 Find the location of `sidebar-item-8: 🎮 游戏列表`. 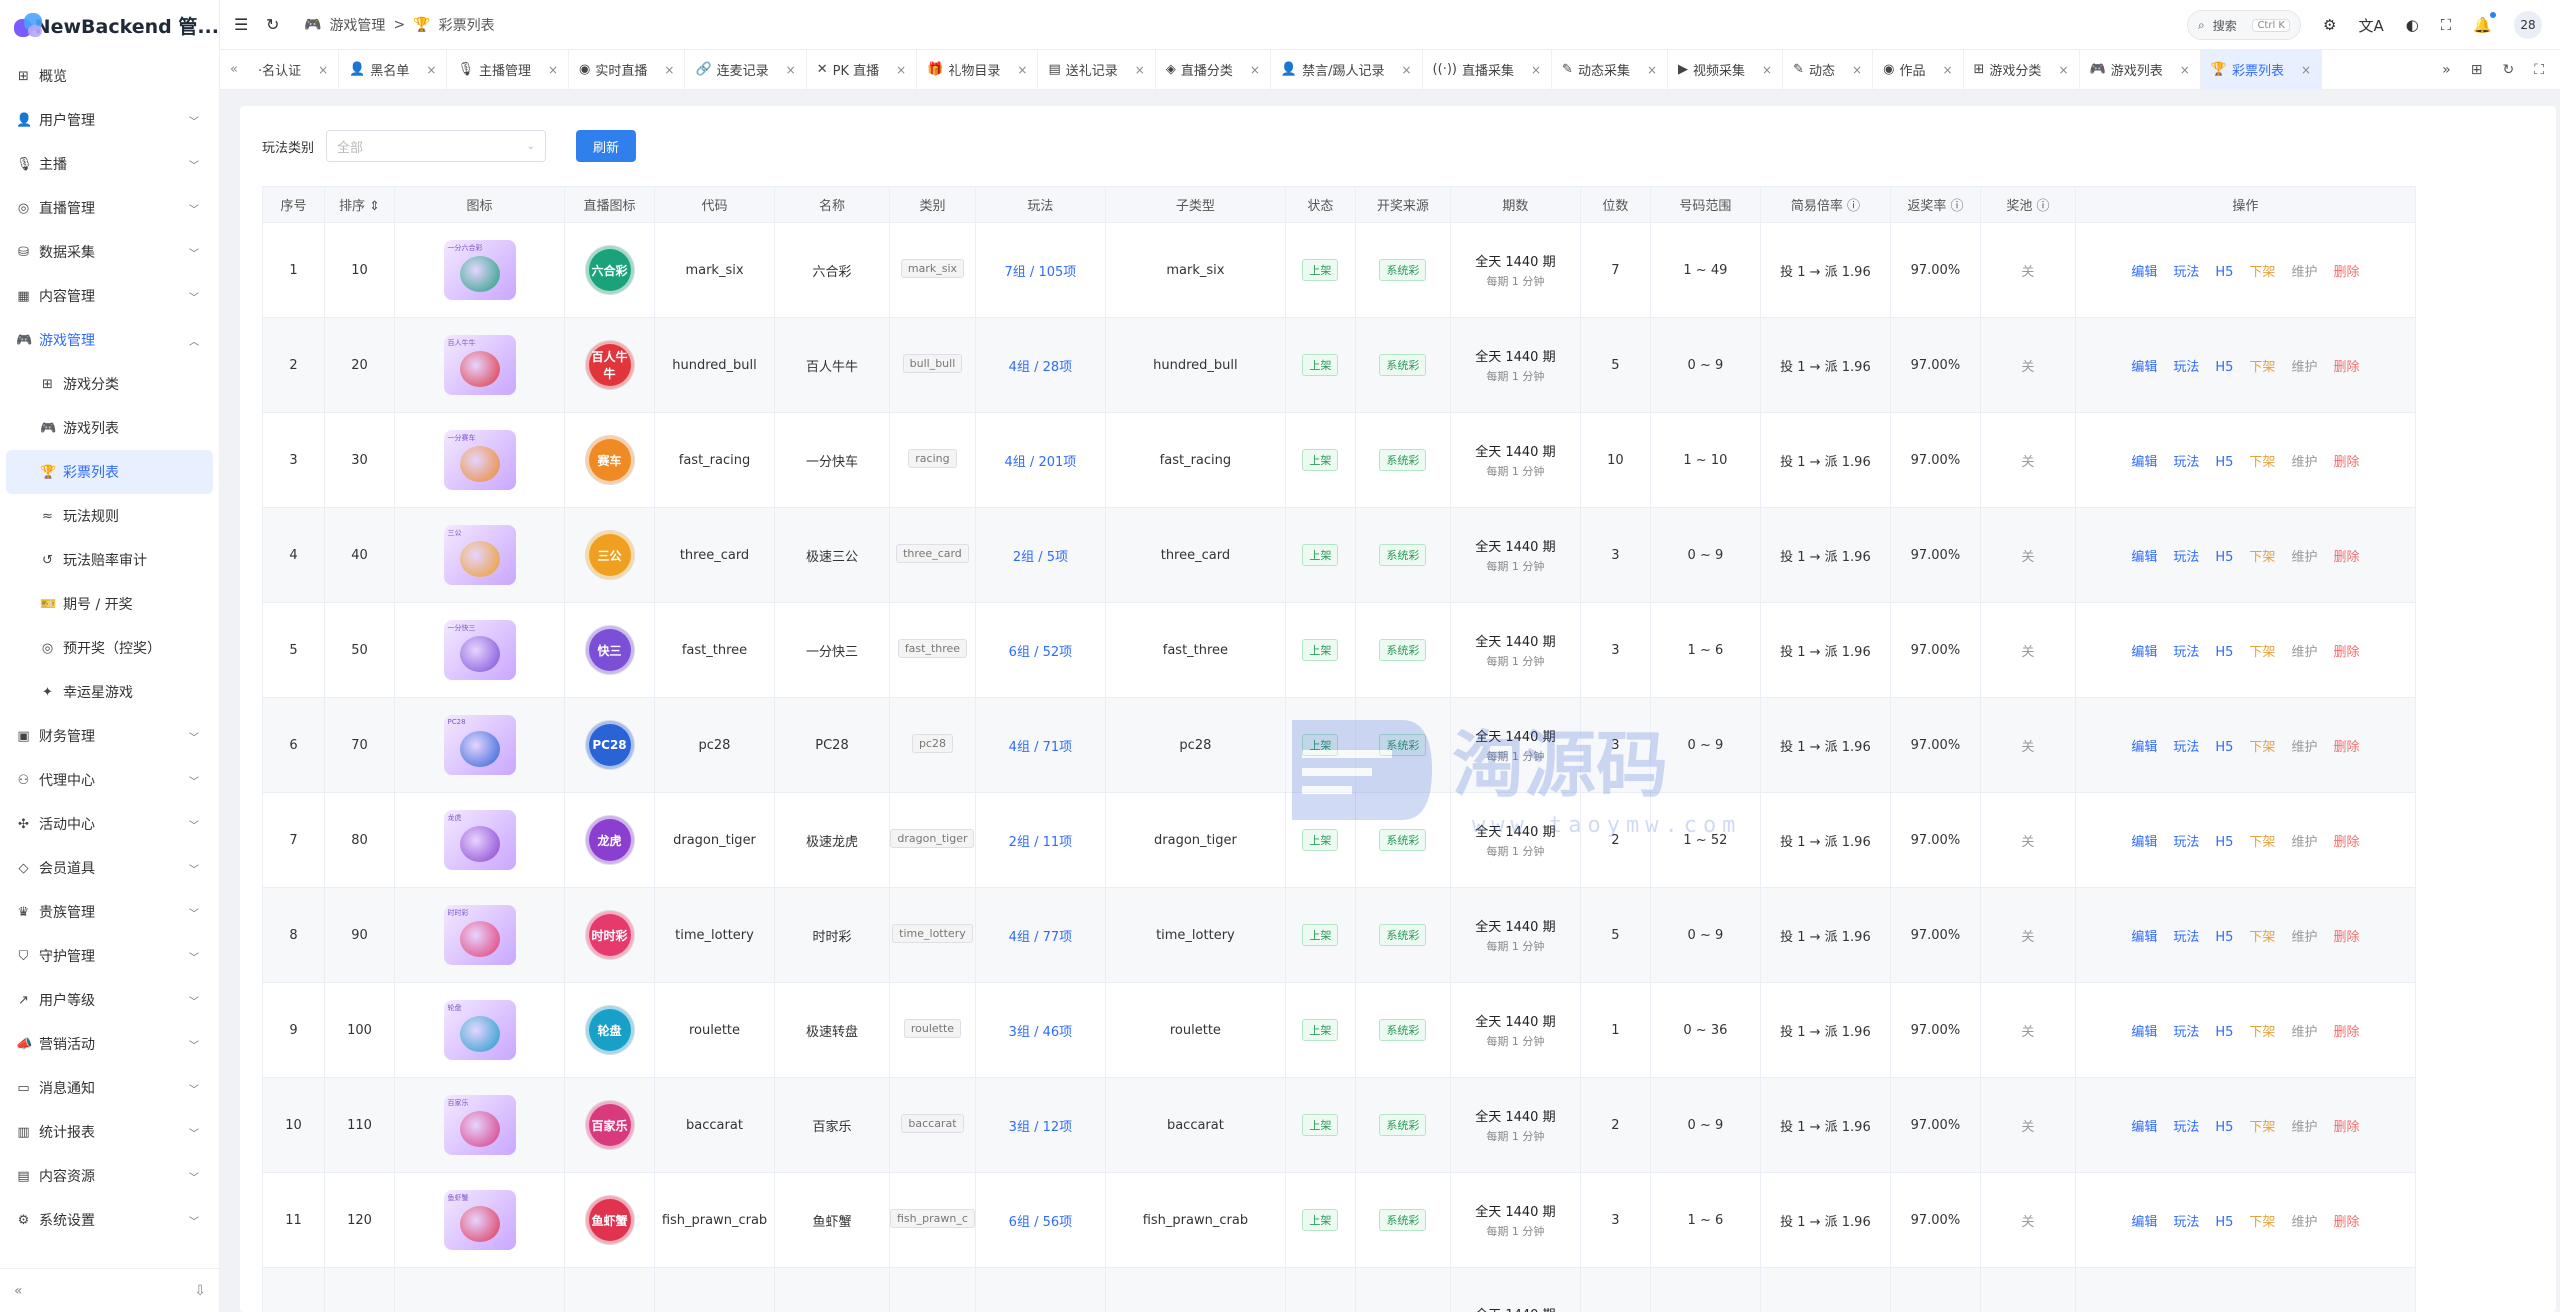

sidebar-item-8: 🎮 游戏列表 is located at coordinates (109, 428).